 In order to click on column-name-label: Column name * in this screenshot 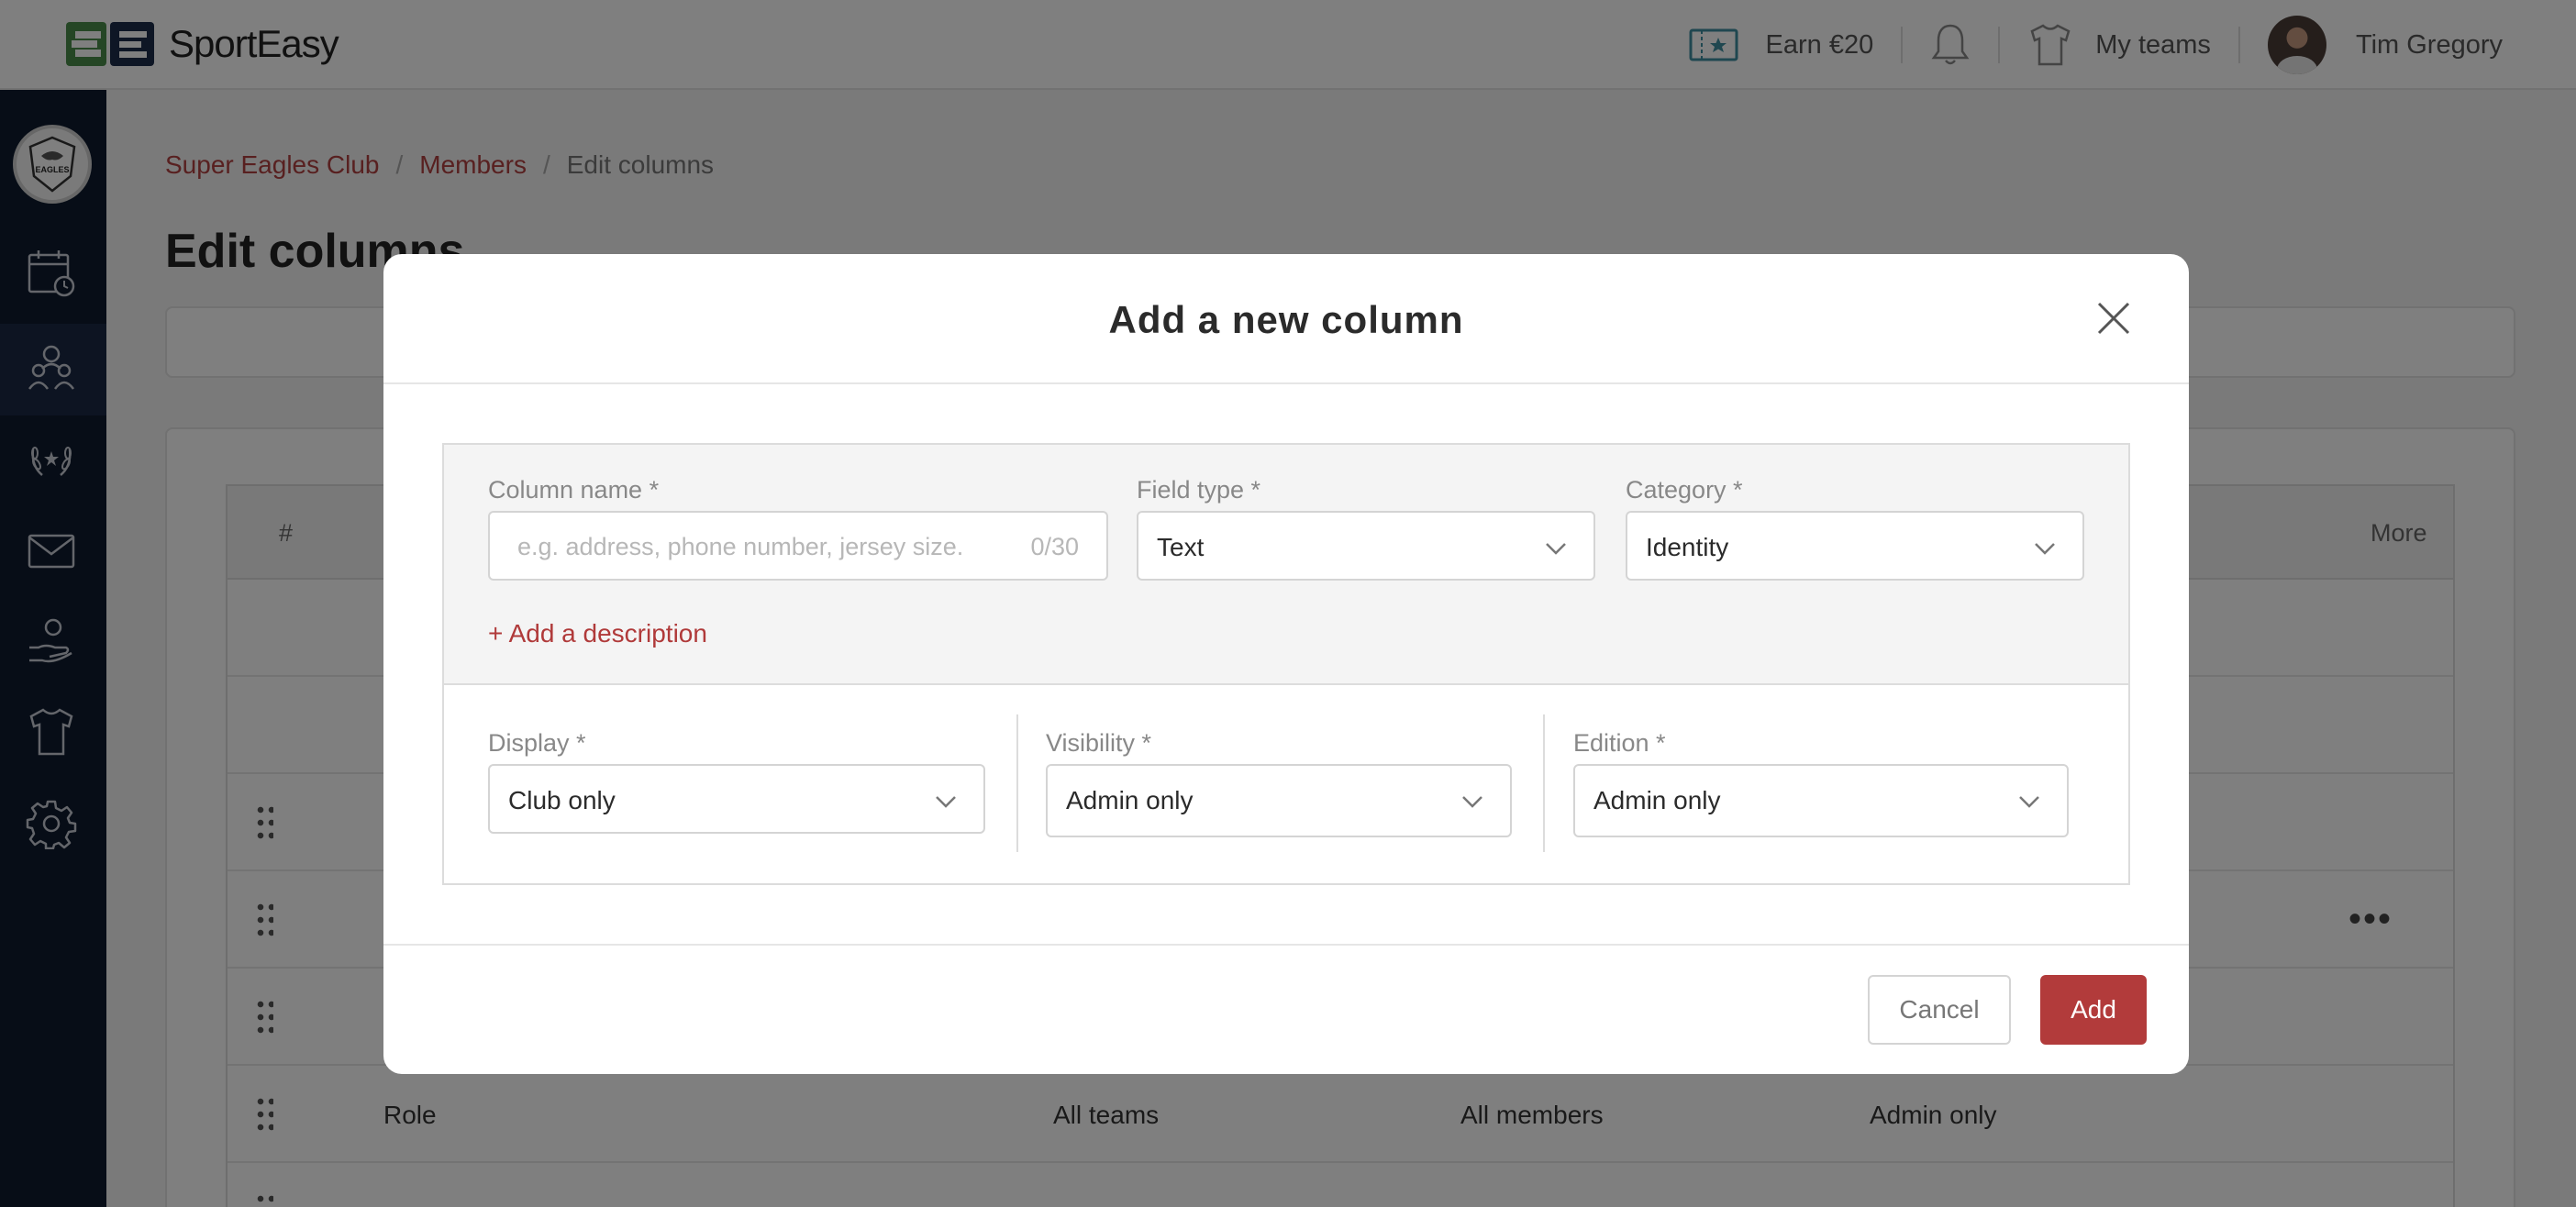, I will do `click(574, 490)`.